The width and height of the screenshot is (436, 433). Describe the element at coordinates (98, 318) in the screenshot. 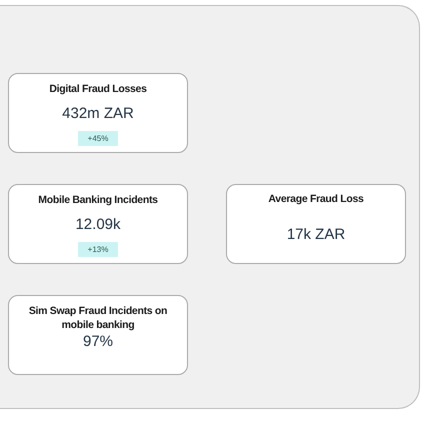

I see `kpi-title: Sim Swap Fraud Incidents on mobile banking` at that location.